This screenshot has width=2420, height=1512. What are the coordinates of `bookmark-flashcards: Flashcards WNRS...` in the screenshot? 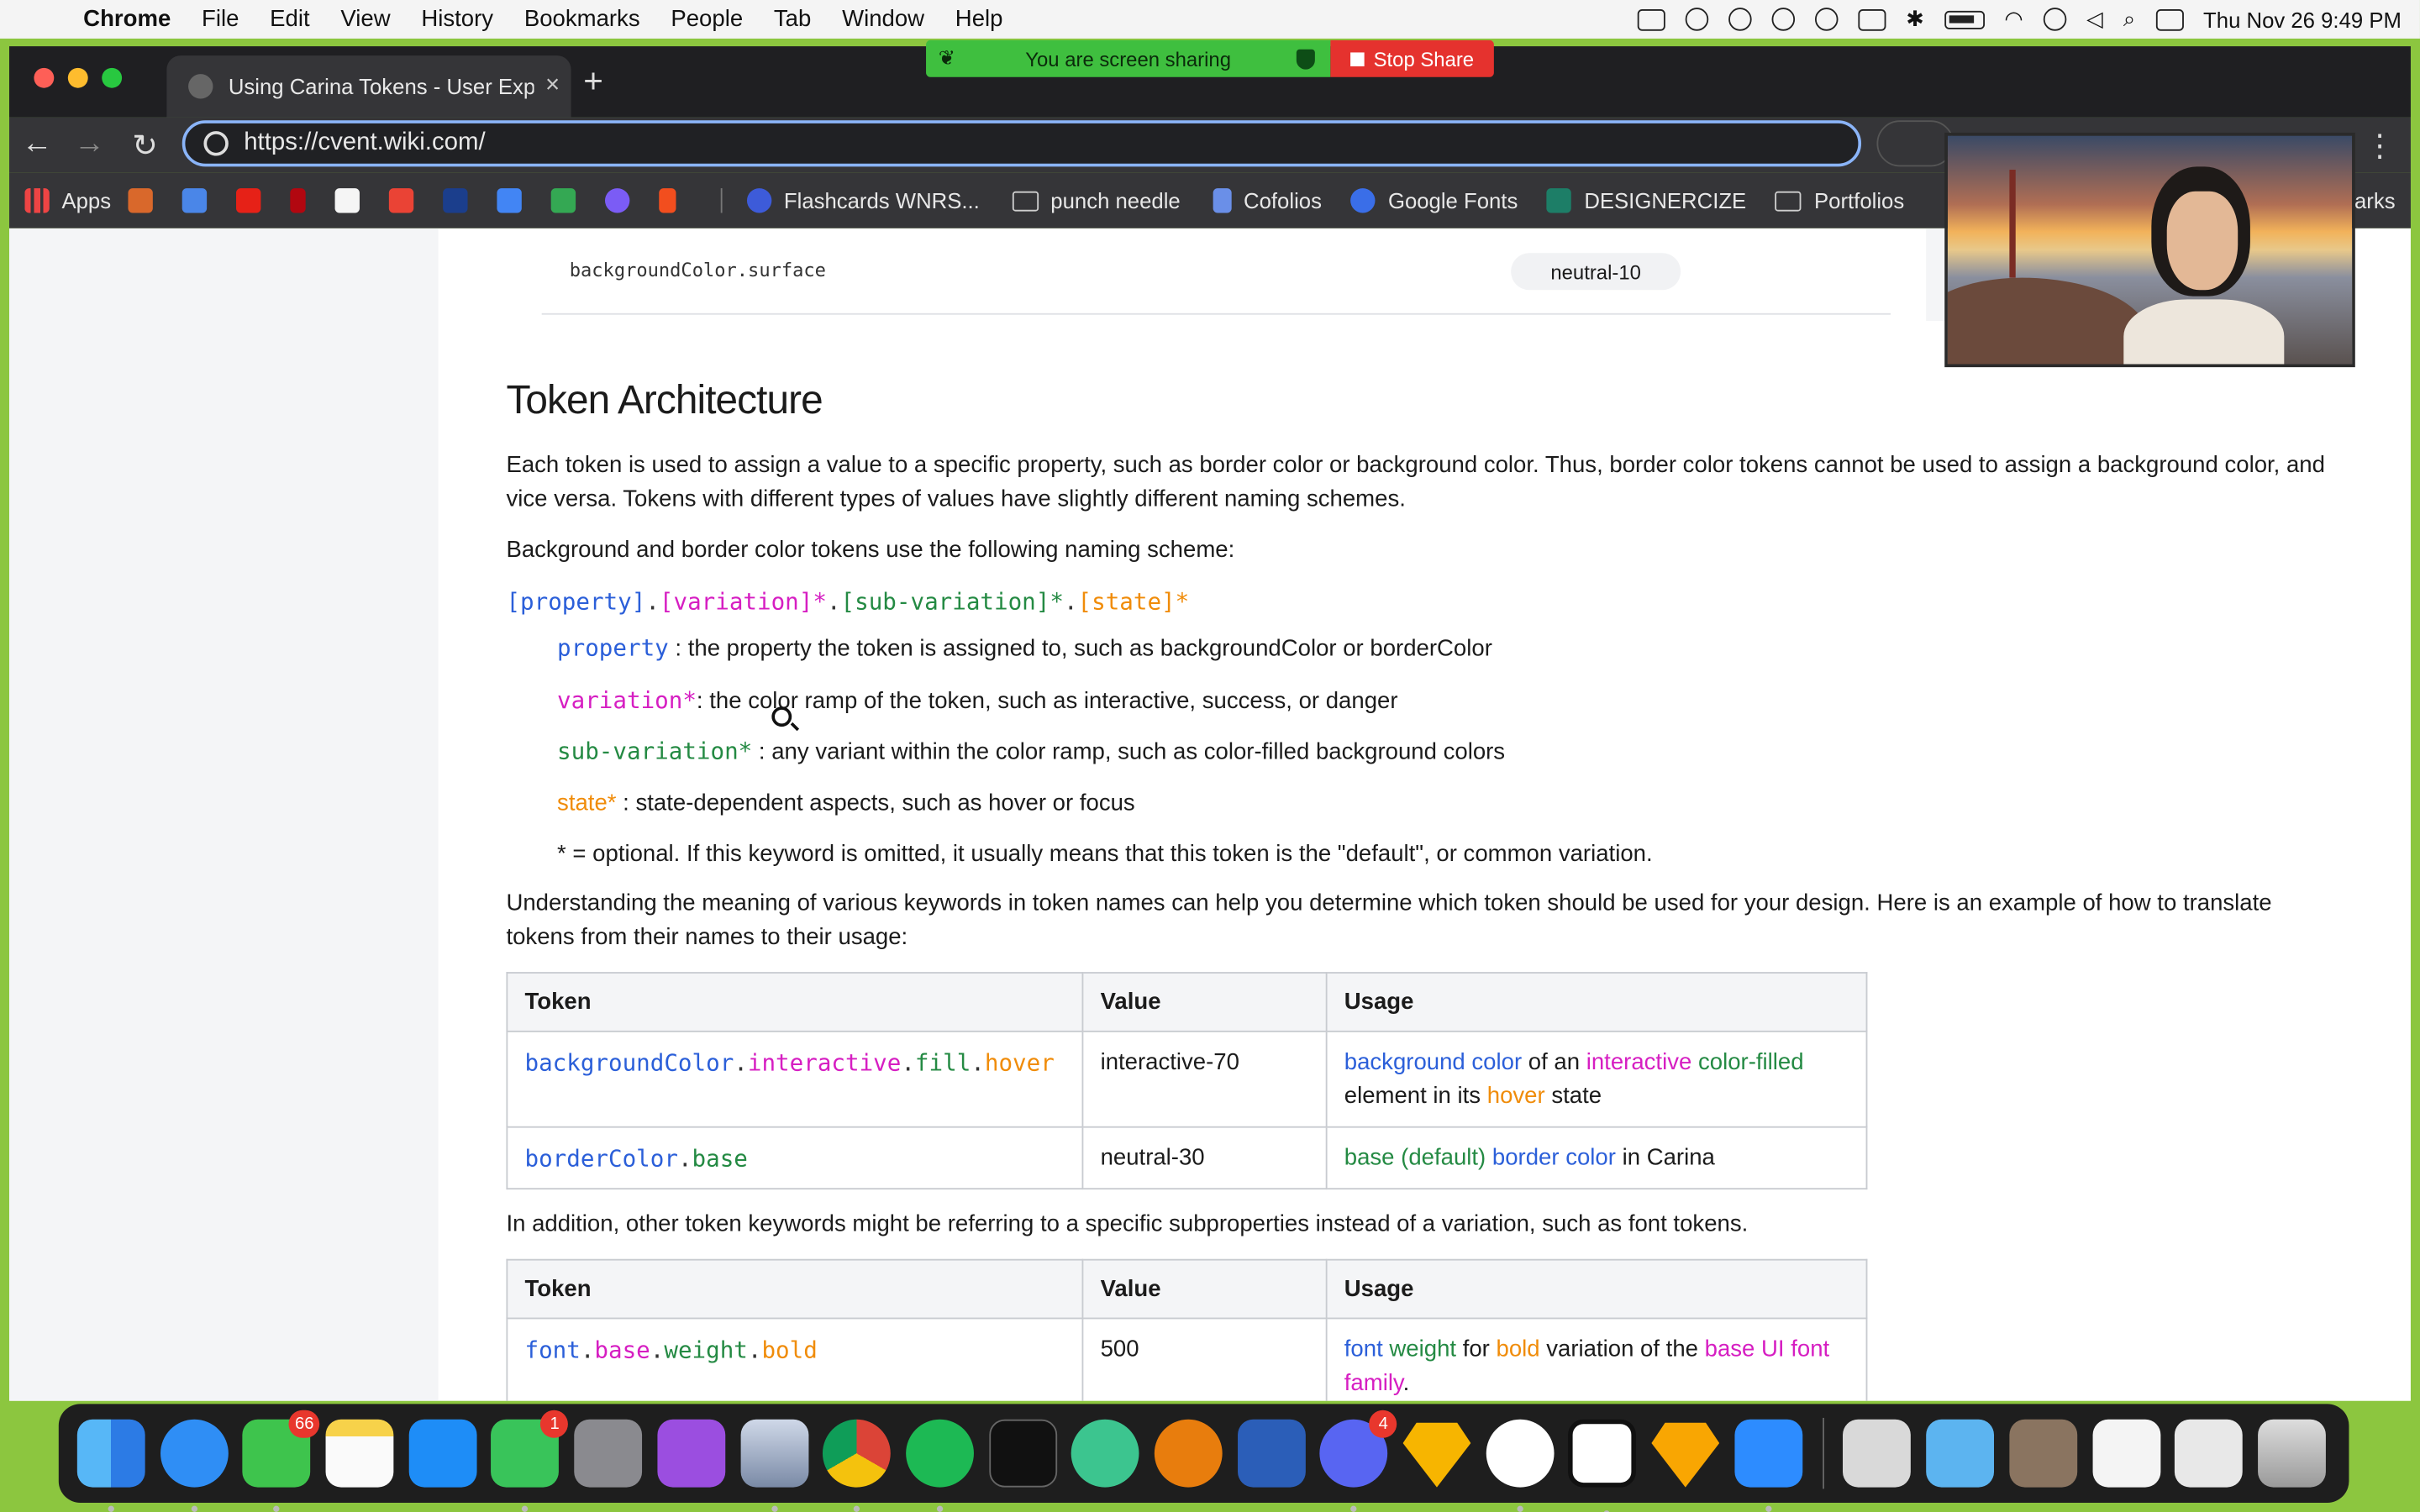 It's located at (863, 200).